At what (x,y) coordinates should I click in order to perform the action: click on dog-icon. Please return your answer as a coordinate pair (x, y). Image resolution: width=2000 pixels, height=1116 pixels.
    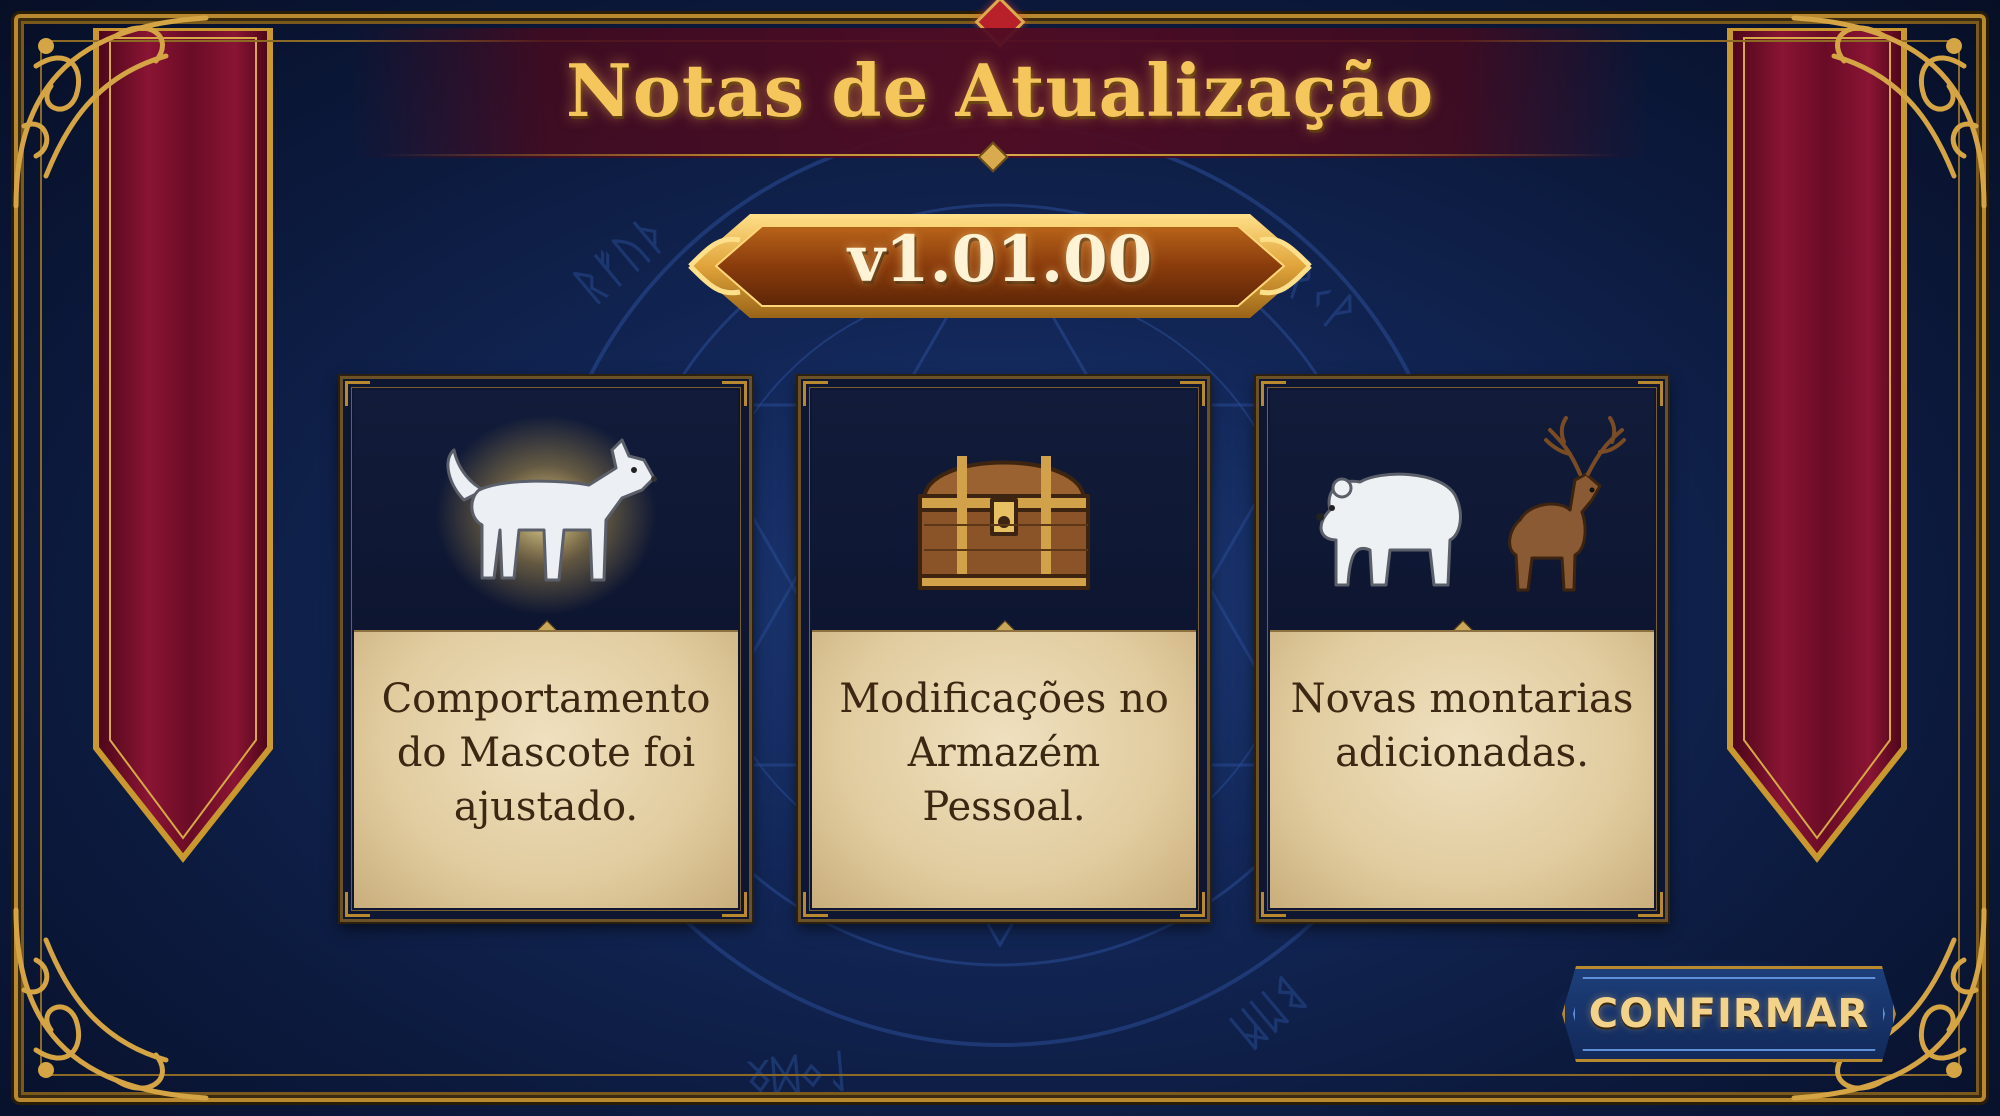
    Looking at the image, I should click on (546, 515).